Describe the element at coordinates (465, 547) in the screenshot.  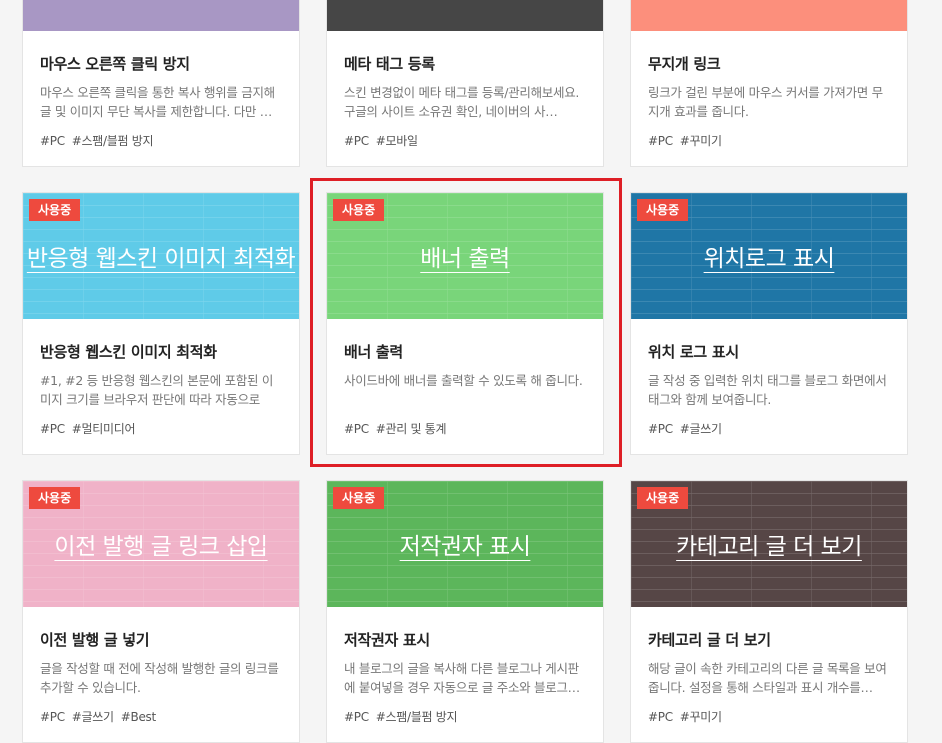
I see `thumbnail-title: 저작권자 표시` at that location.